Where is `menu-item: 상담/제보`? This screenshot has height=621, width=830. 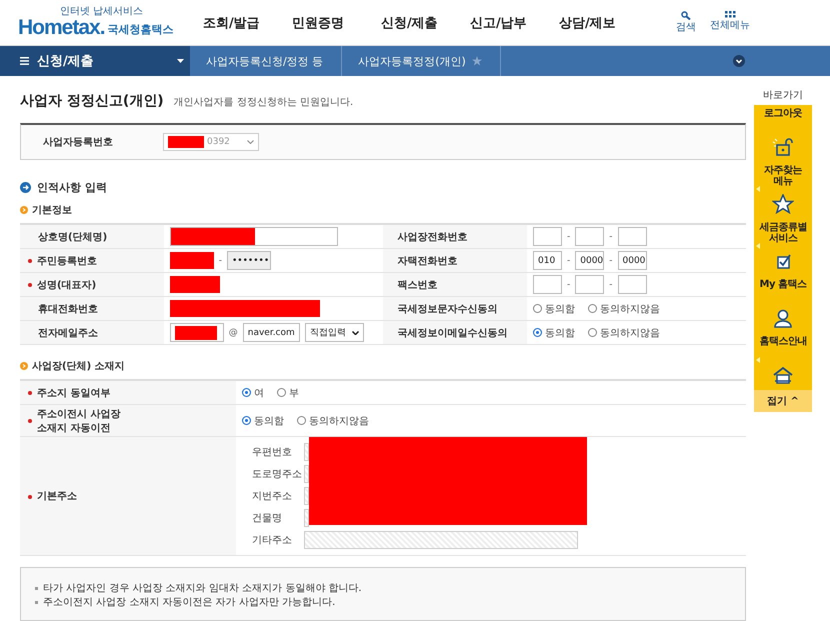
menu-item: 상담/제보 is located at coordinates (603, 23).